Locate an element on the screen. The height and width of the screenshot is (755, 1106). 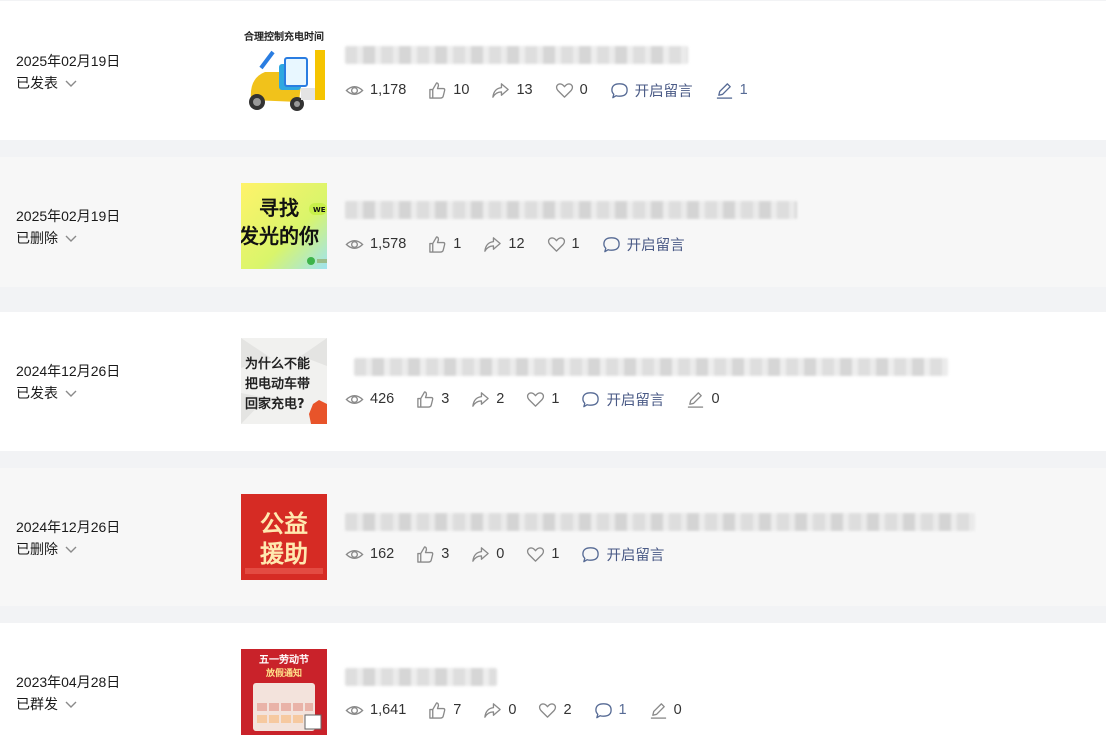
thumbnail-caption-line1: 五一劳动节 is located at coordinates (284, 659).